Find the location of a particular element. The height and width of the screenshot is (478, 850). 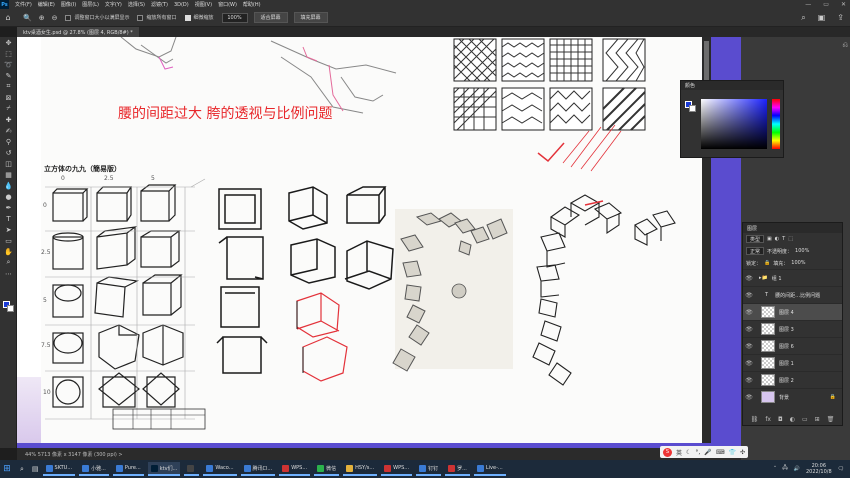

eraser-tool-icon: ◫ is located at coordinates (8, 163).